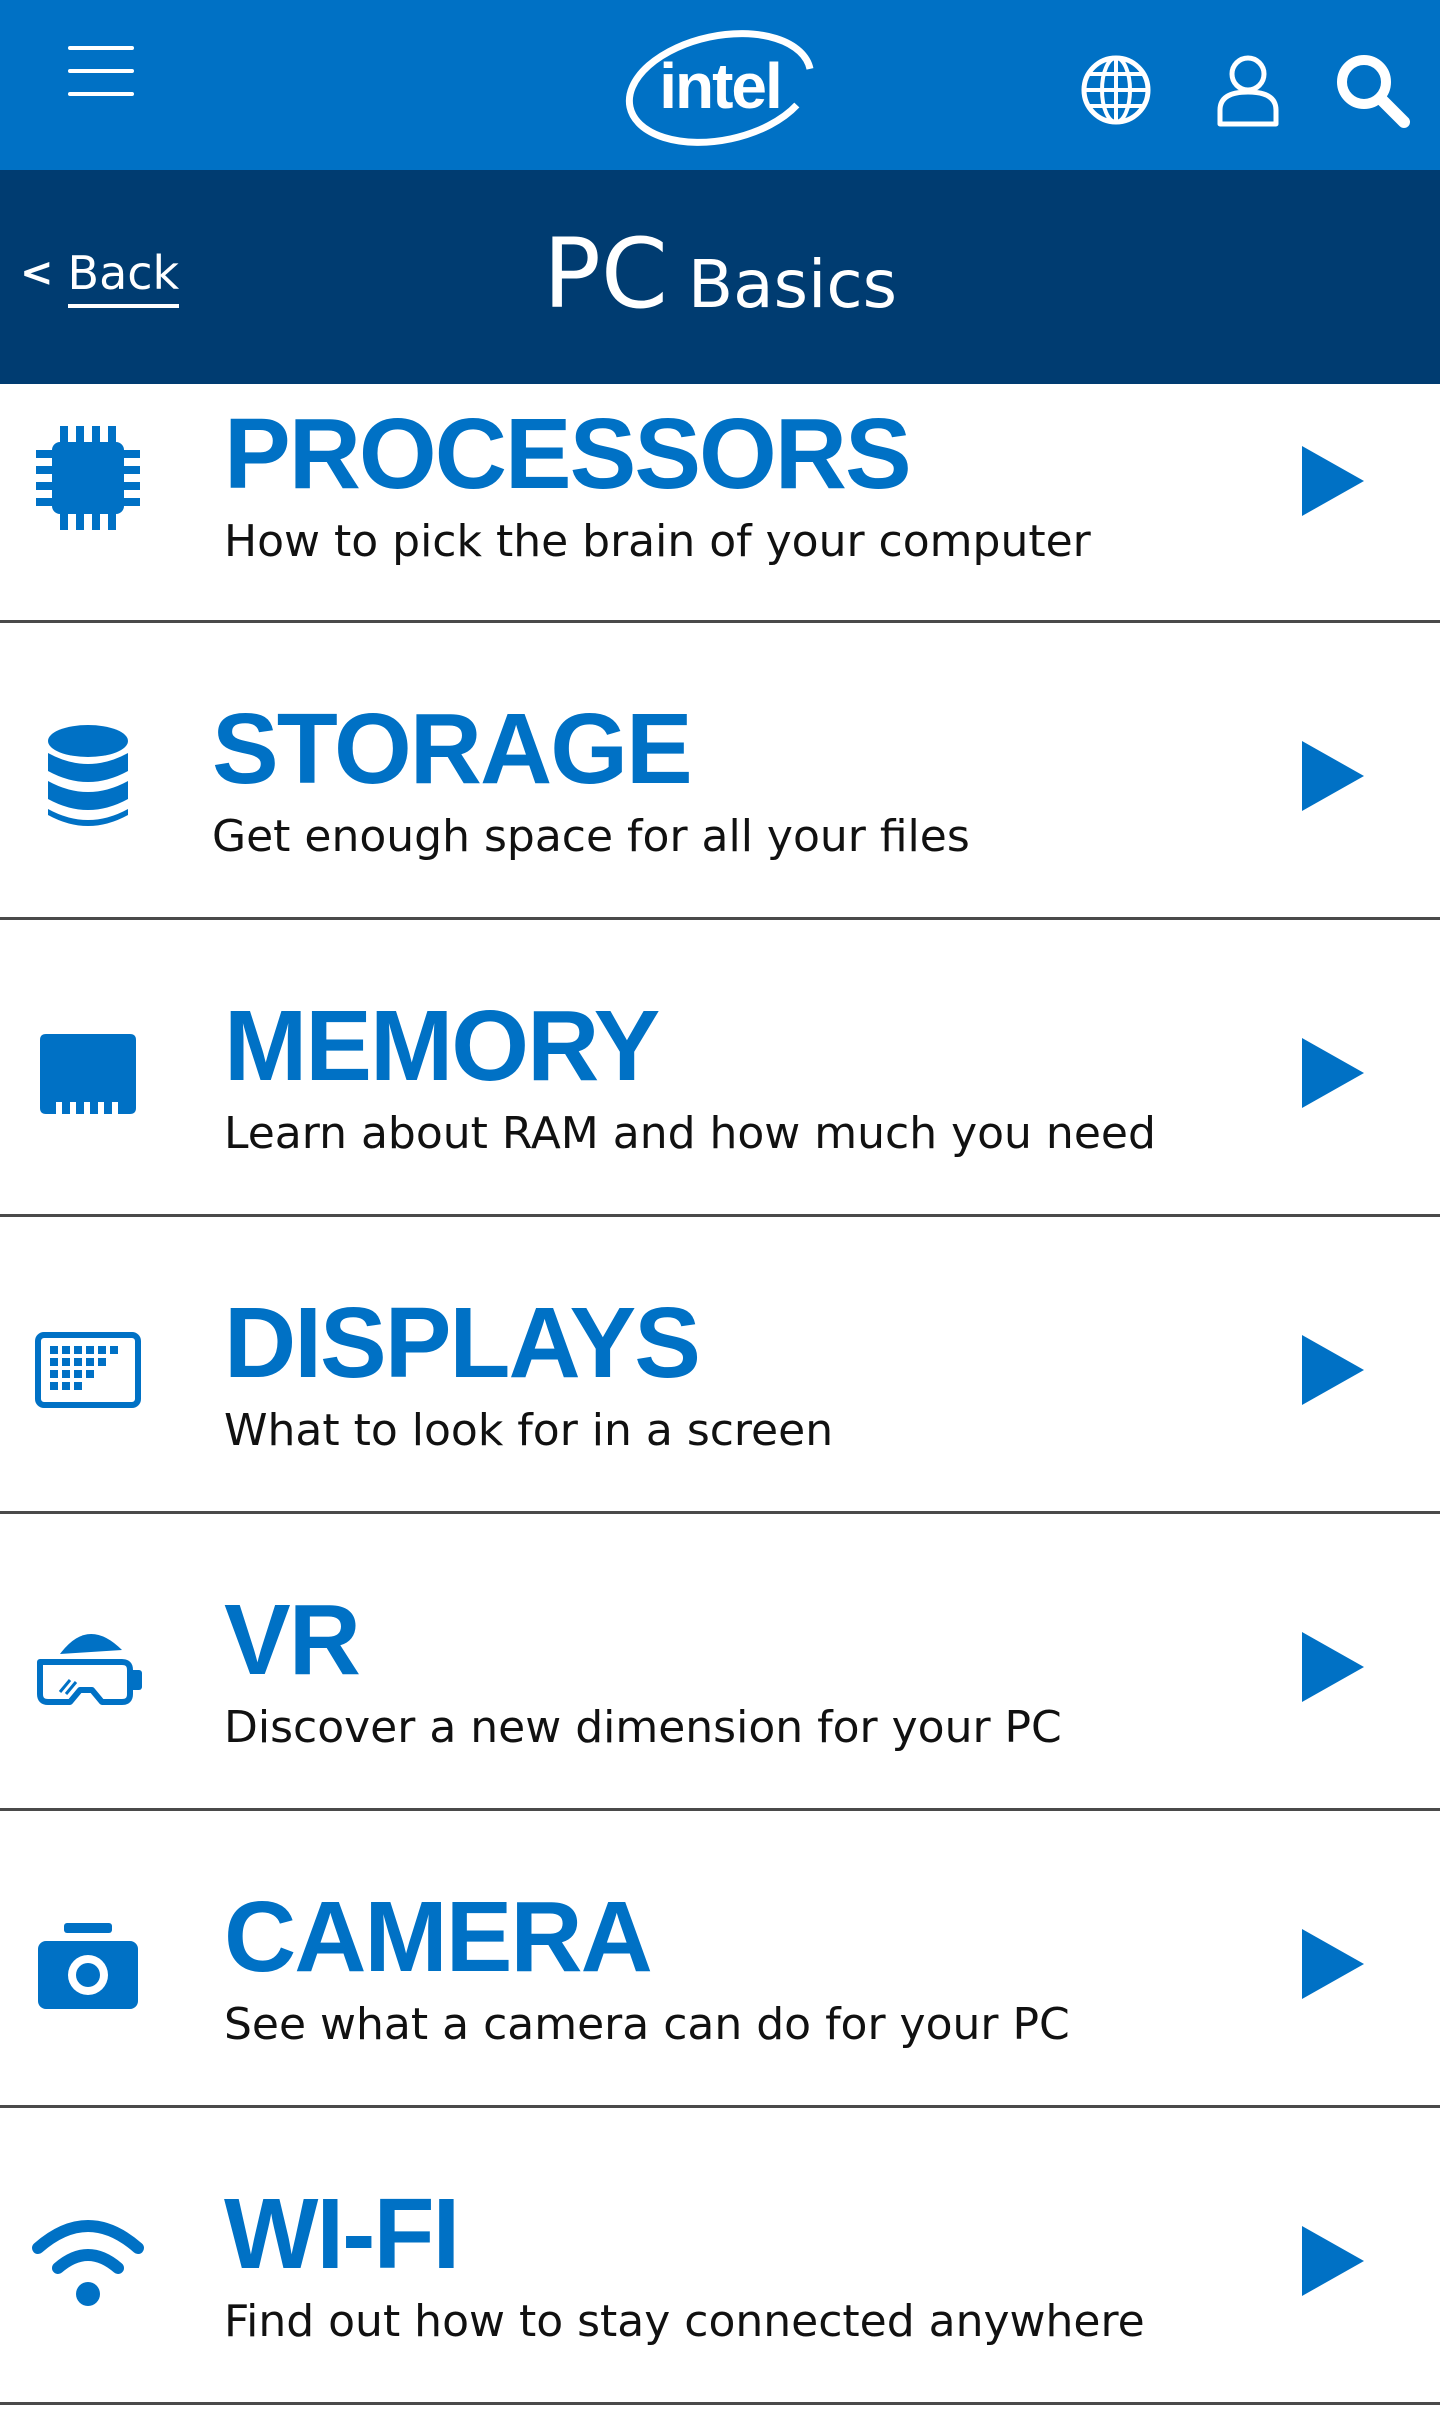  Describe the element at coordinates (690, 1133) in the screenshot. I see `topic-description: Learn about RAM and how much you need` at that location.